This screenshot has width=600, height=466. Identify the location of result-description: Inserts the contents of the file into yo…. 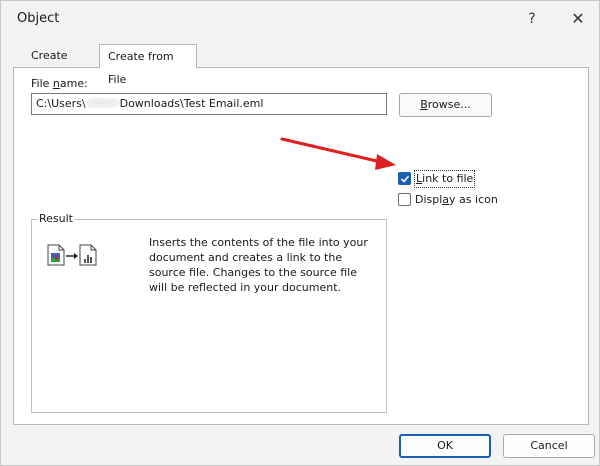
(258, 265).